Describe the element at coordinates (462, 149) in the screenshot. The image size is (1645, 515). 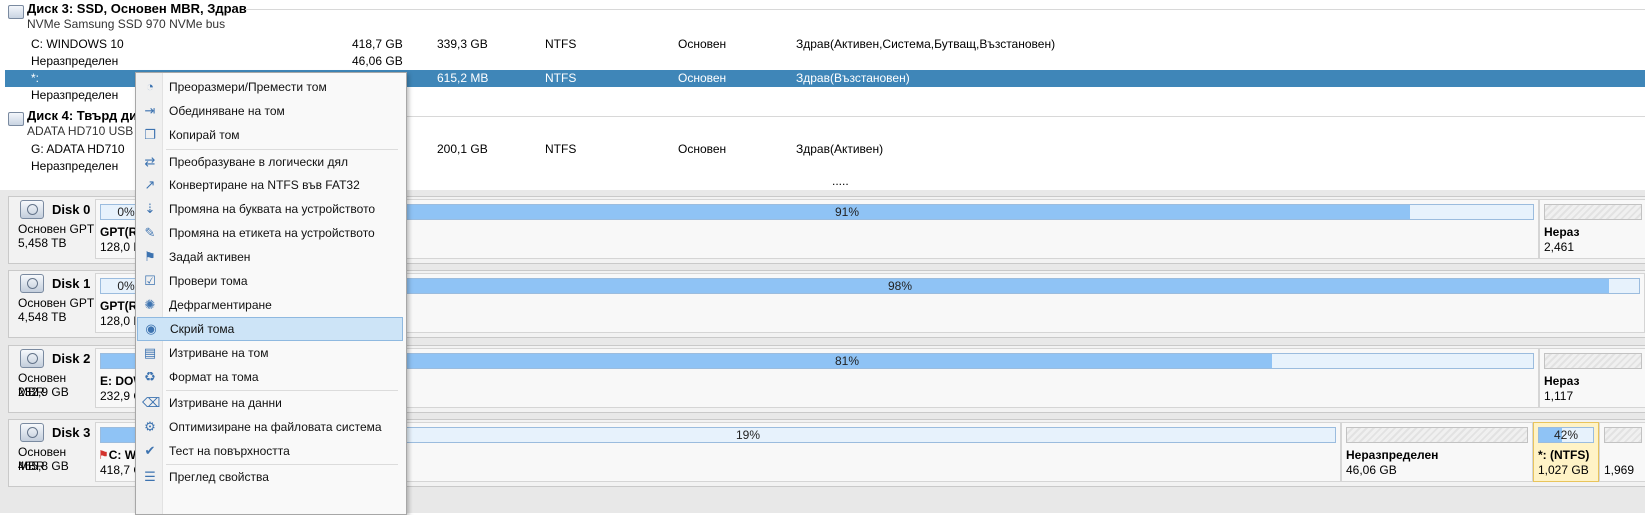
I see `volume-used: 200,1 GB` at that location.